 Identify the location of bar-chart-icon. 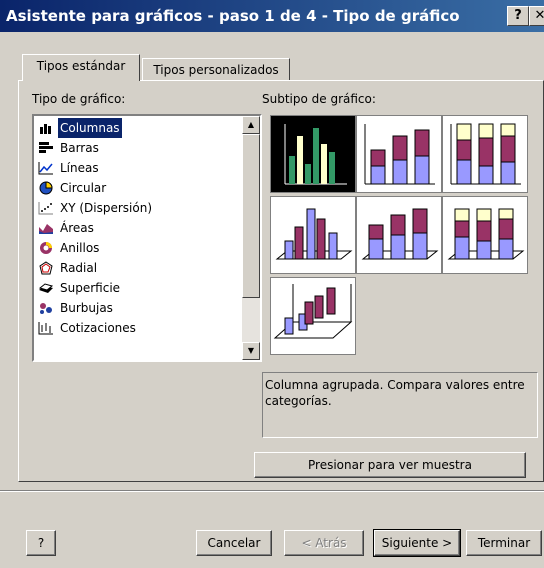
(46, 147).